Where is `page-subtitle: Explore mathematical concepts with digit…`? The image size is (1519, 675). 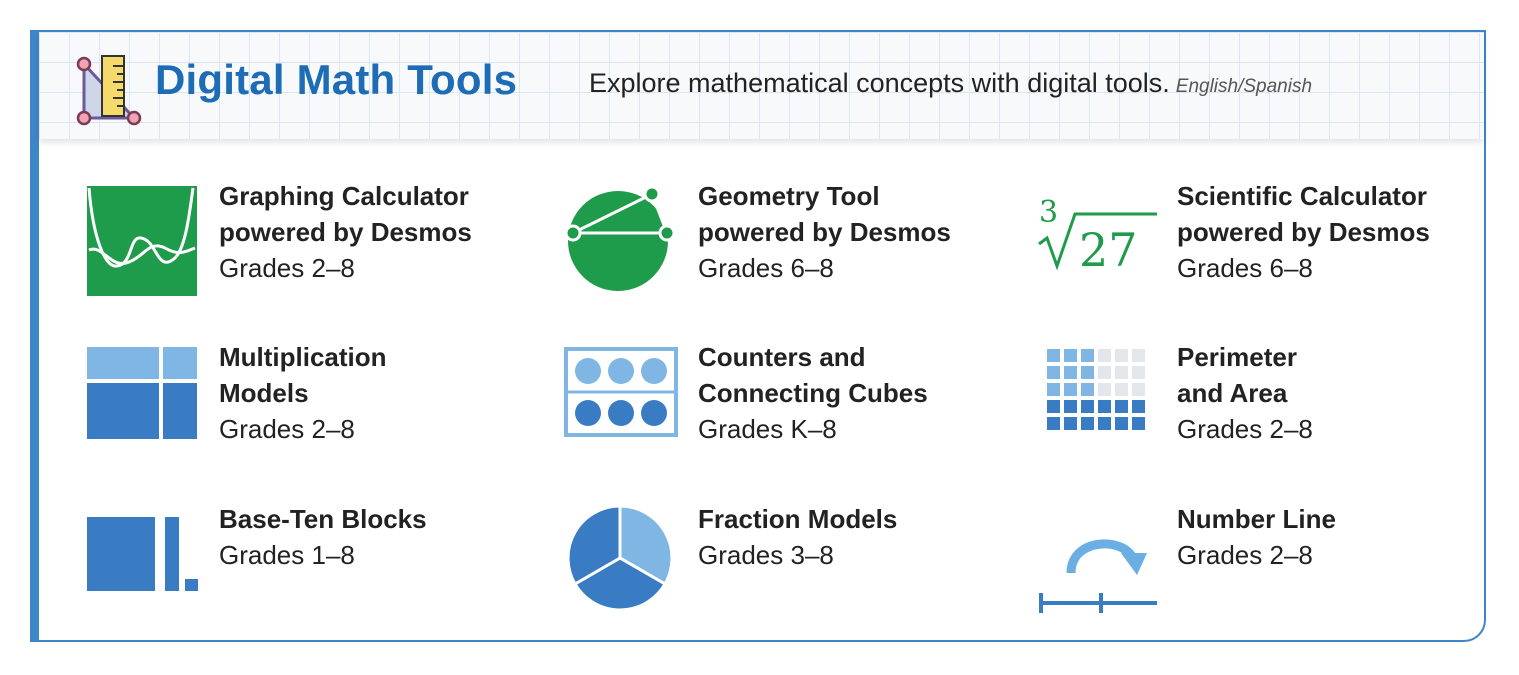
page-subtitle: Explore mathematical concepts with digit… is located at coordinates (950, 83).